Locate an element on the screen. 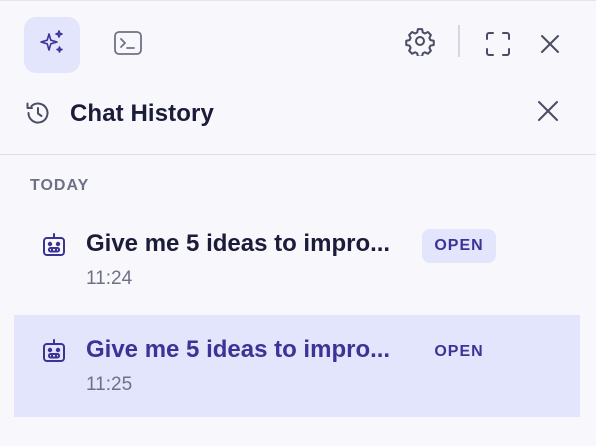  history-icon is located at coordinates (38, 113).